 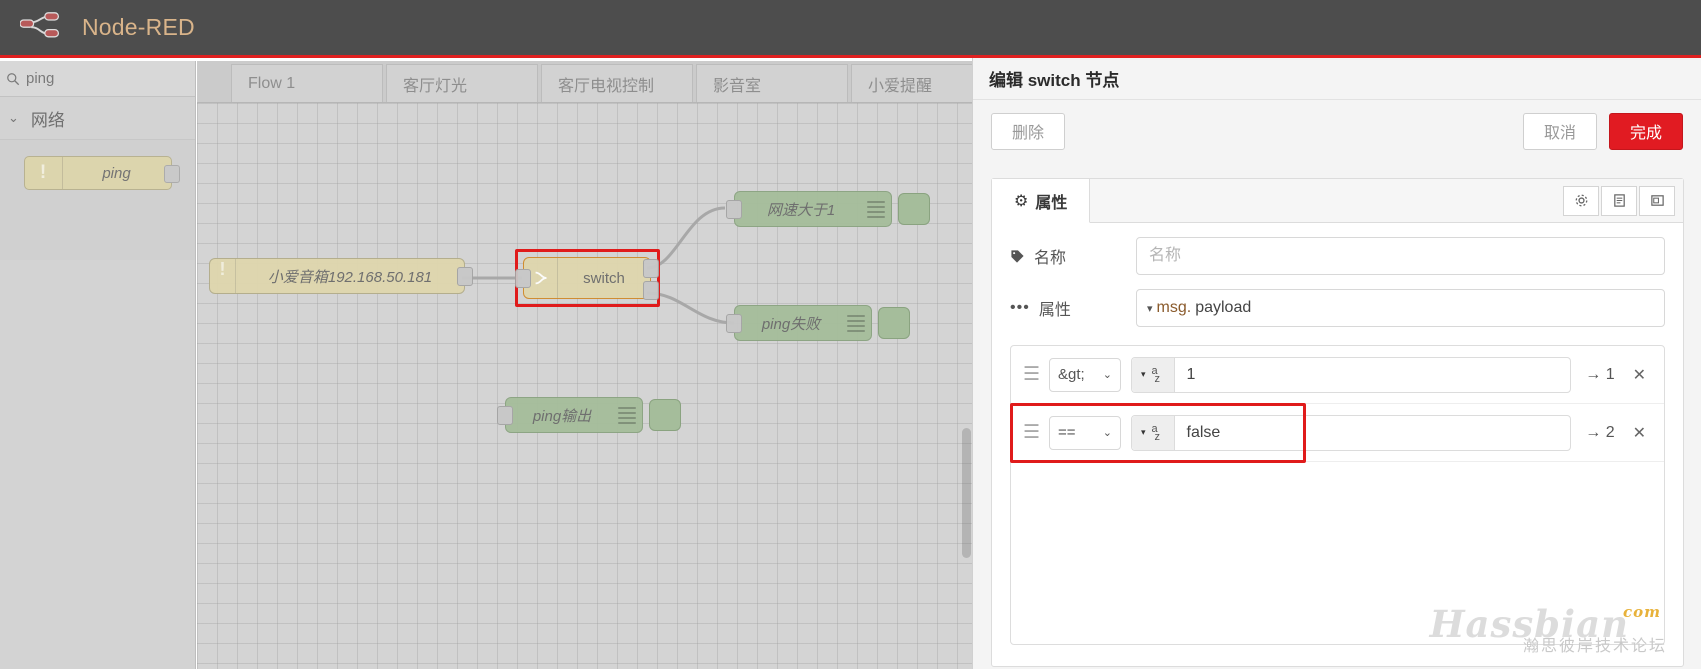 What do you see at coordinates (1143, 374) in the screenshot?
I see `chevron-down-icon: ▾` at bounding box center [1143, 374].